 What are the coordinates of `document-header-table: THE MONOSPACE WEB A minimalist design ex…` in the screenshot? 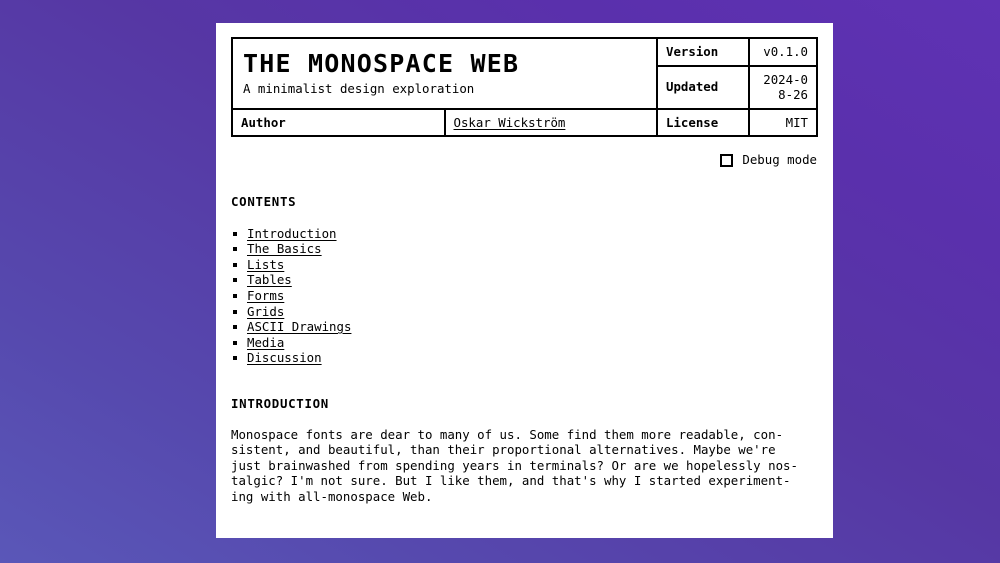 It's located at (524, 87).